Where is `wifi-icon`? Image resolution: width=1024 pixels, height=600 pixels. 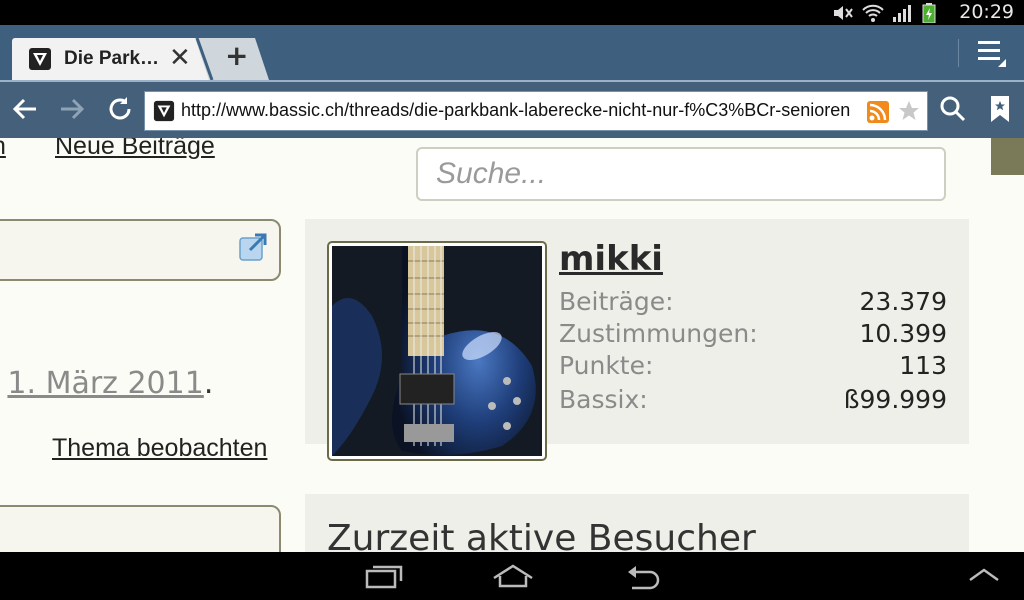
wifi-icon is located at coordinates (873, 13).